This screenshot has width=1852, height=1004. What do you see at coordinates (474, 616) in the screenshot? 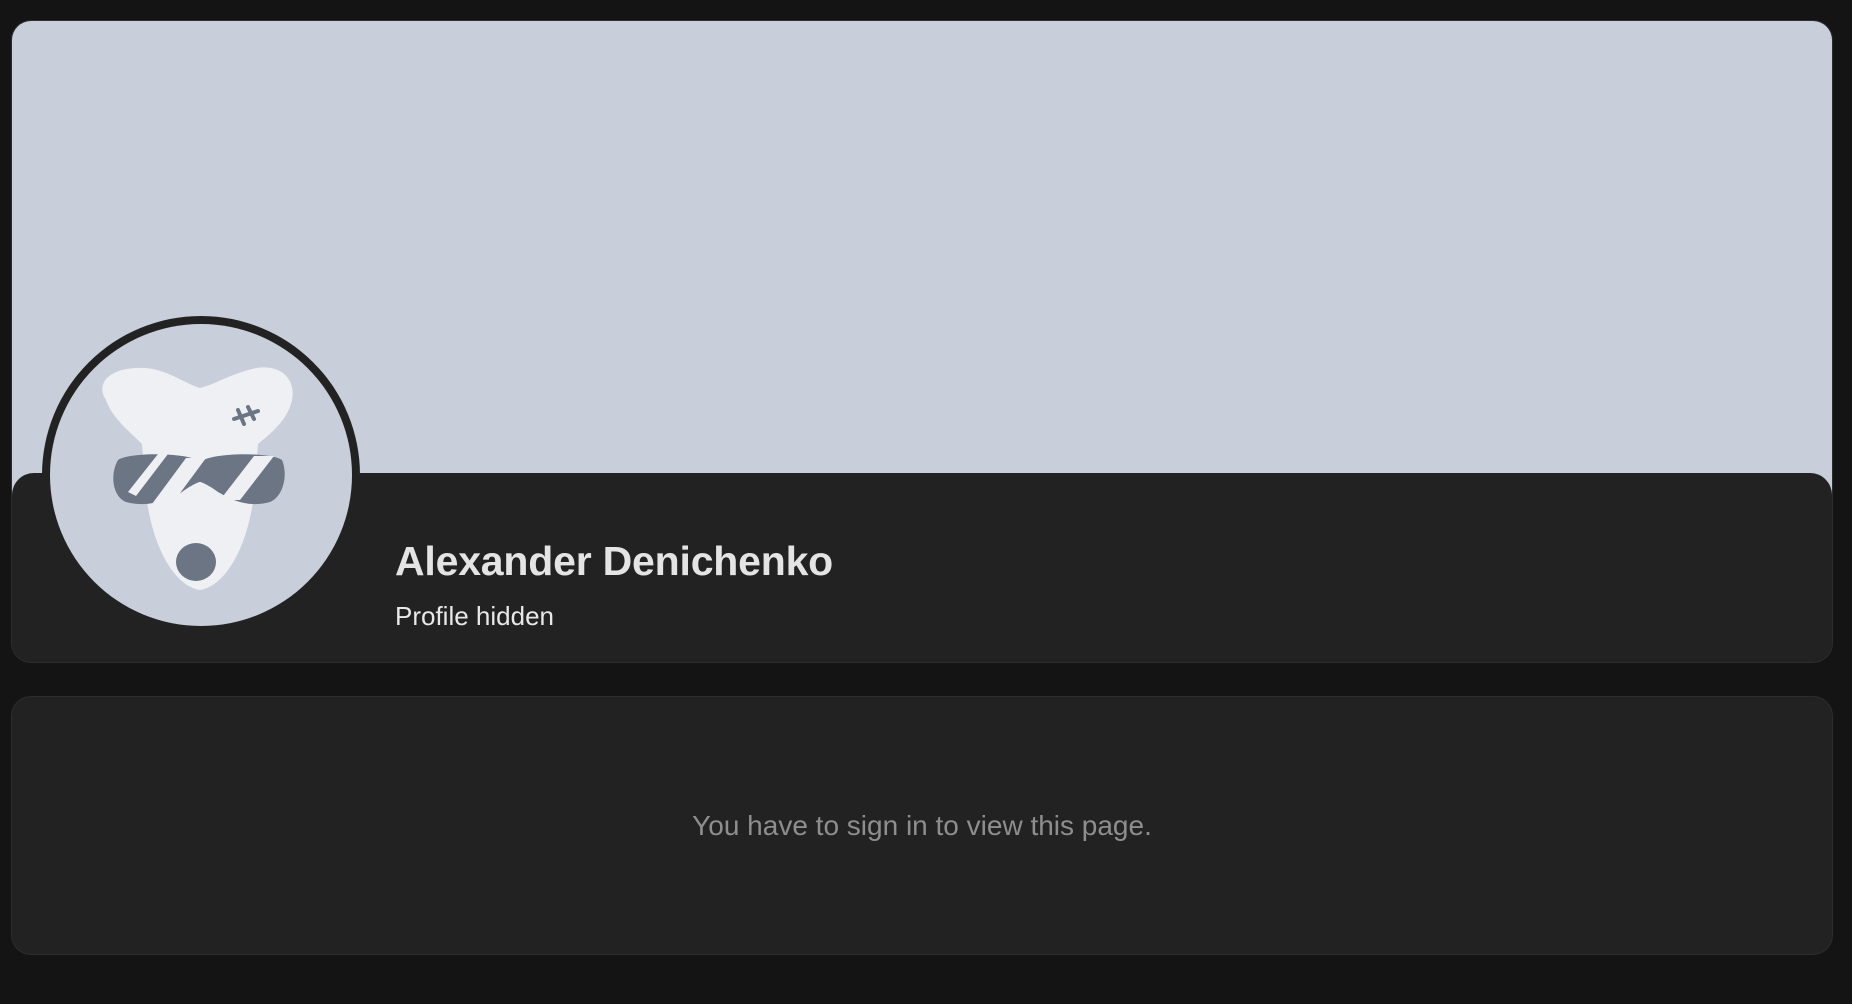
I see `profile-status: Profile hidden` at bounding box center [474, 616].